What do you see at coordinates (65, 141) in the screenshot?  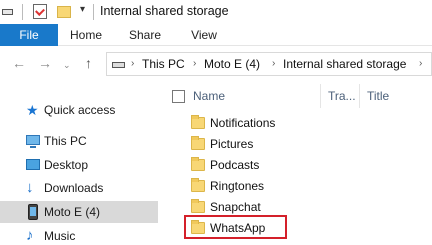 I see `sidebar-item-label: This PC` at bounding box center [65, 141].